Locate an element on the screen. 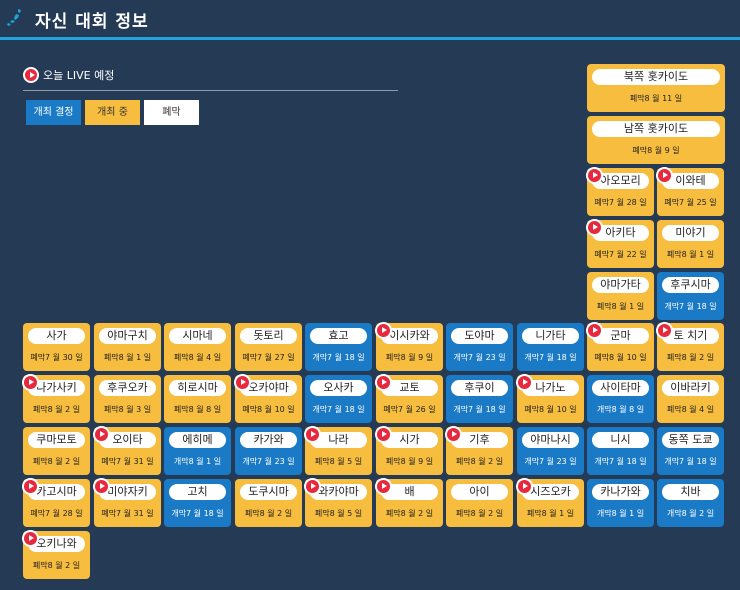  prefecture-tile: 야마나시 개막7 월 23 일 is located at coordinates (550, 451).